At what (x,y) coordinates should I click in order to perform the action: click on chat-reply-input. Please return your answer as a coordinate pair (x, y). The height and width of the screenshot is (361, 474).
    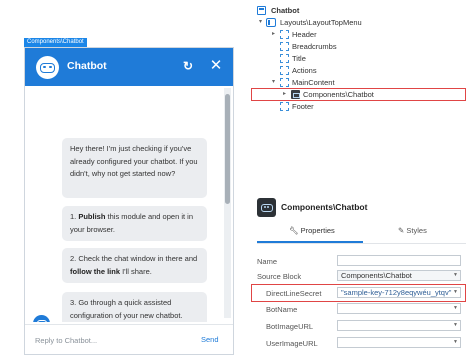
    Looking at the image, I should click on (110, 340).